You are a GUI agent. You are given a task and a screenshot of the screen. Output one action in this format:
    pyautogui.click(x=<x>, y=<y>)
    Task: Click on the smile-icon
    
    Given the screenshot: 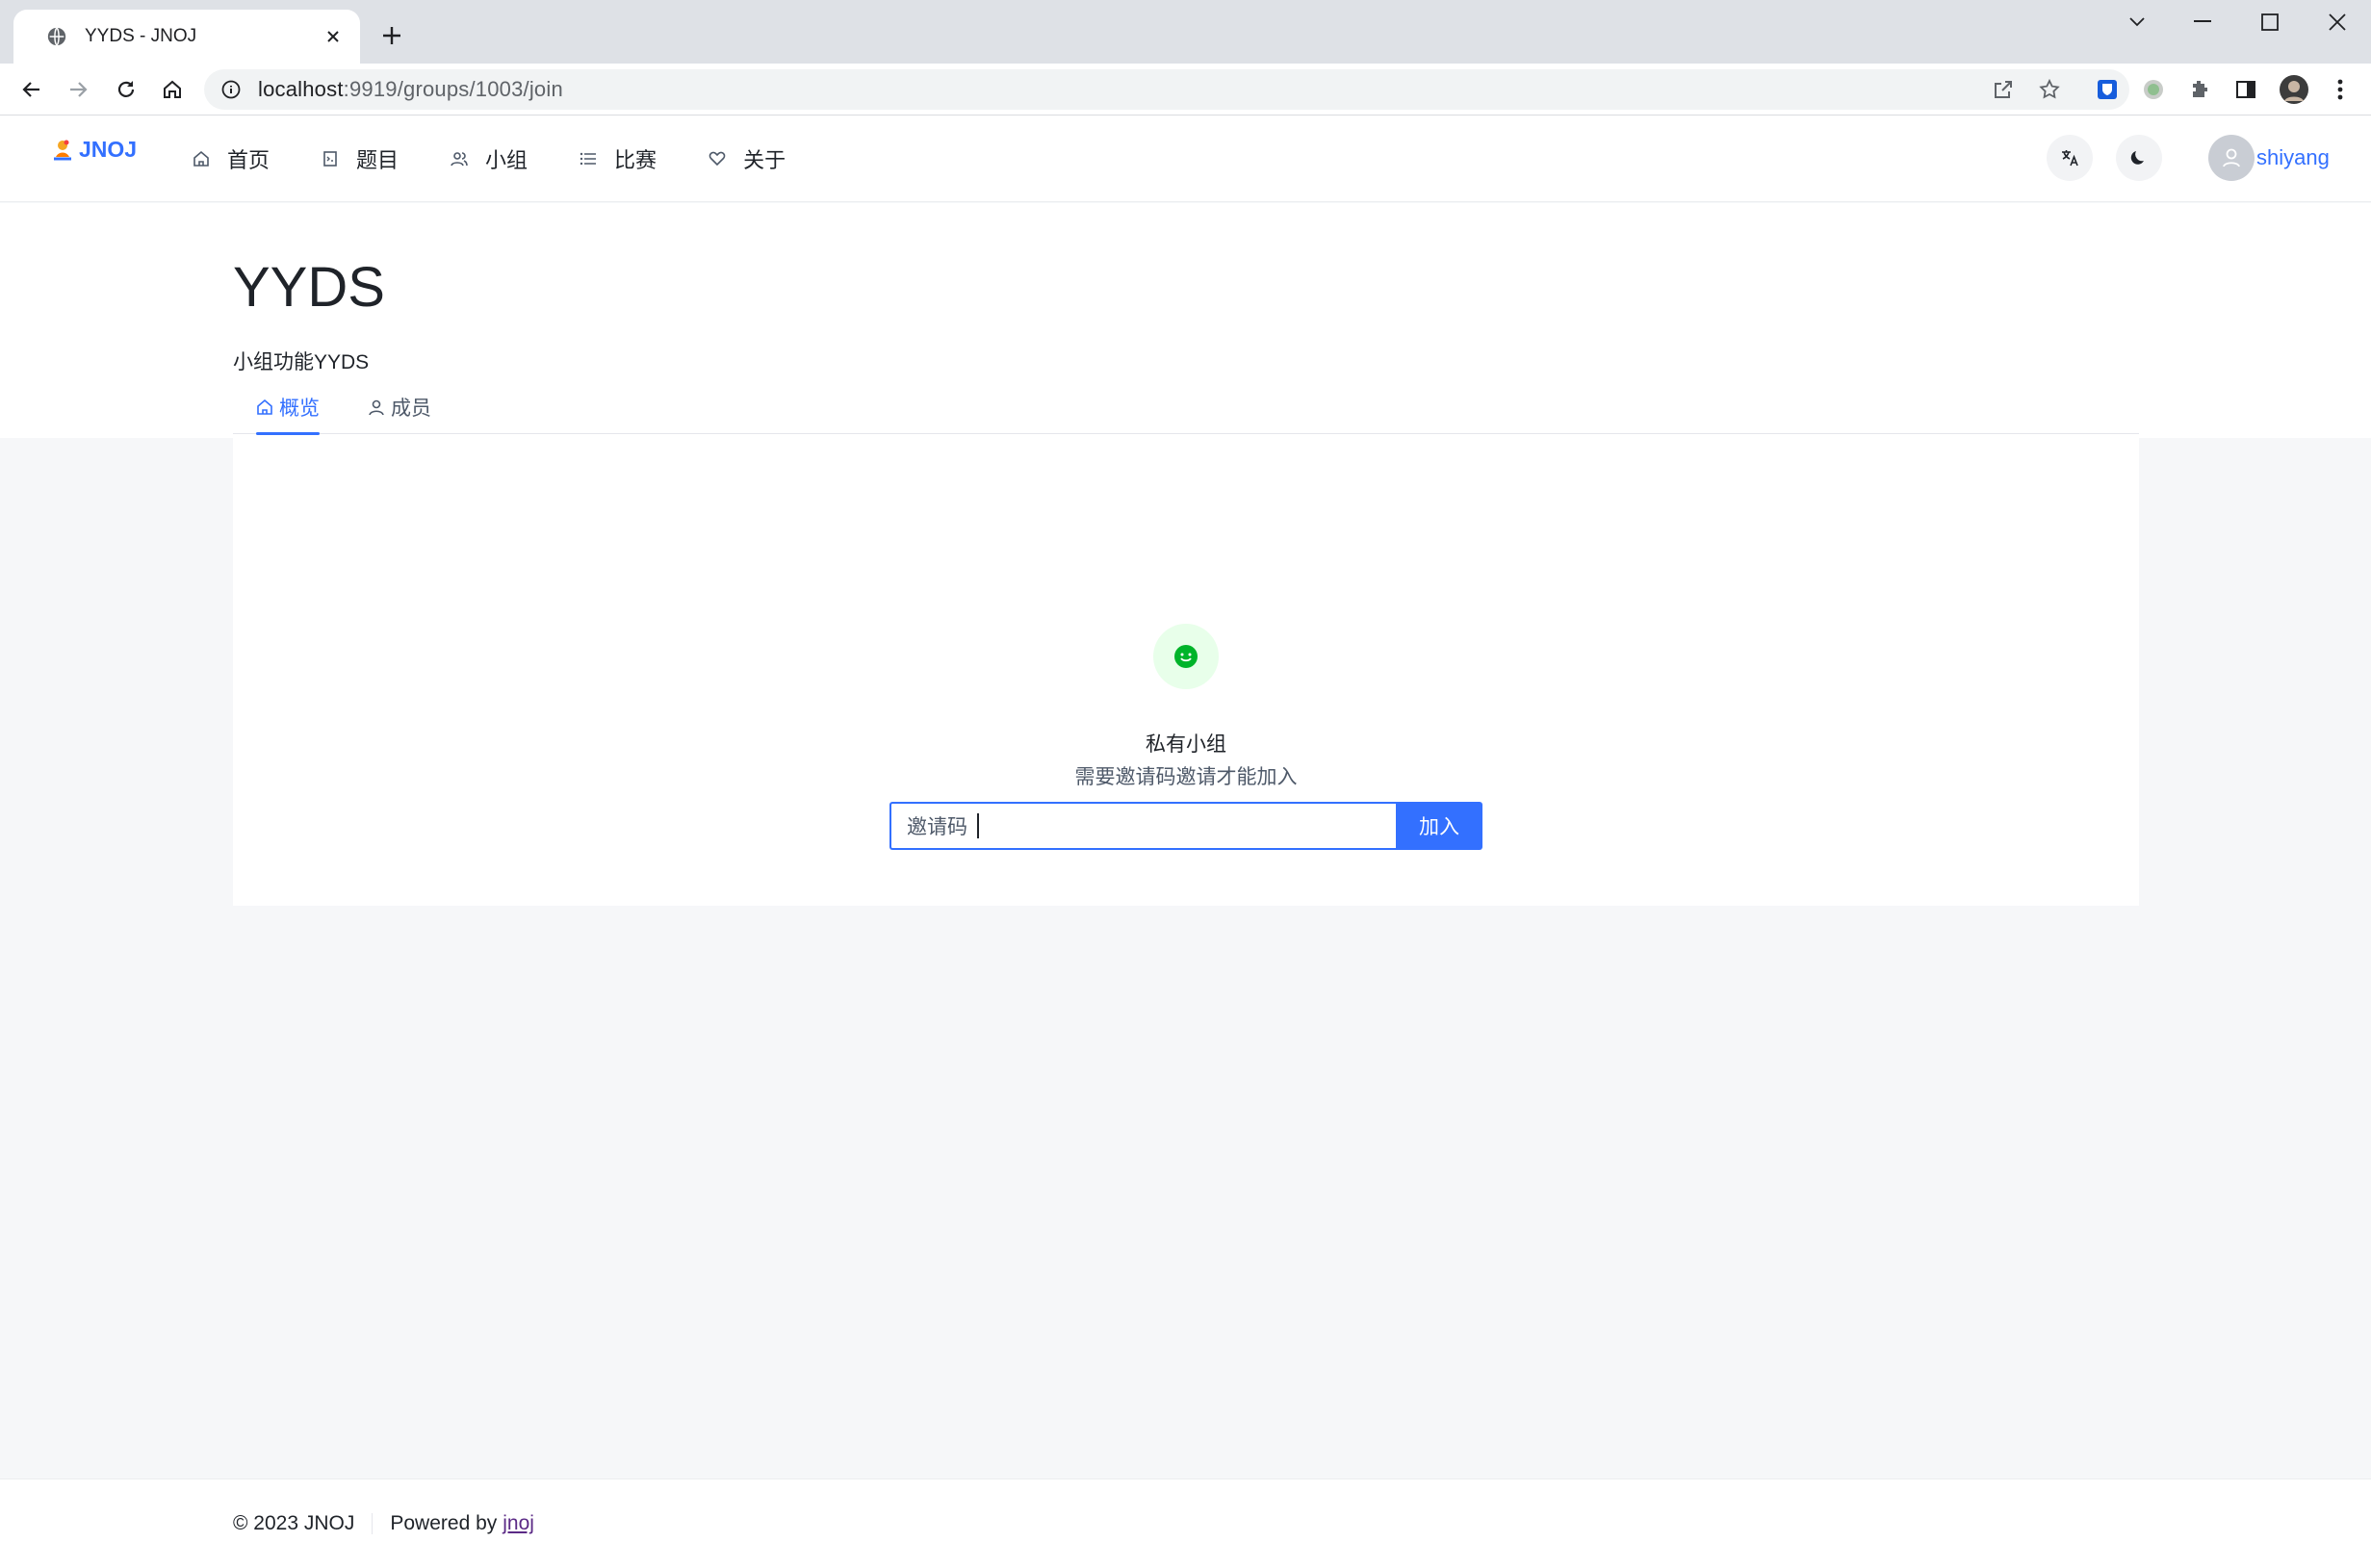 What is the action you would take?
    pyautogui.click(x=1186, y=656)
    